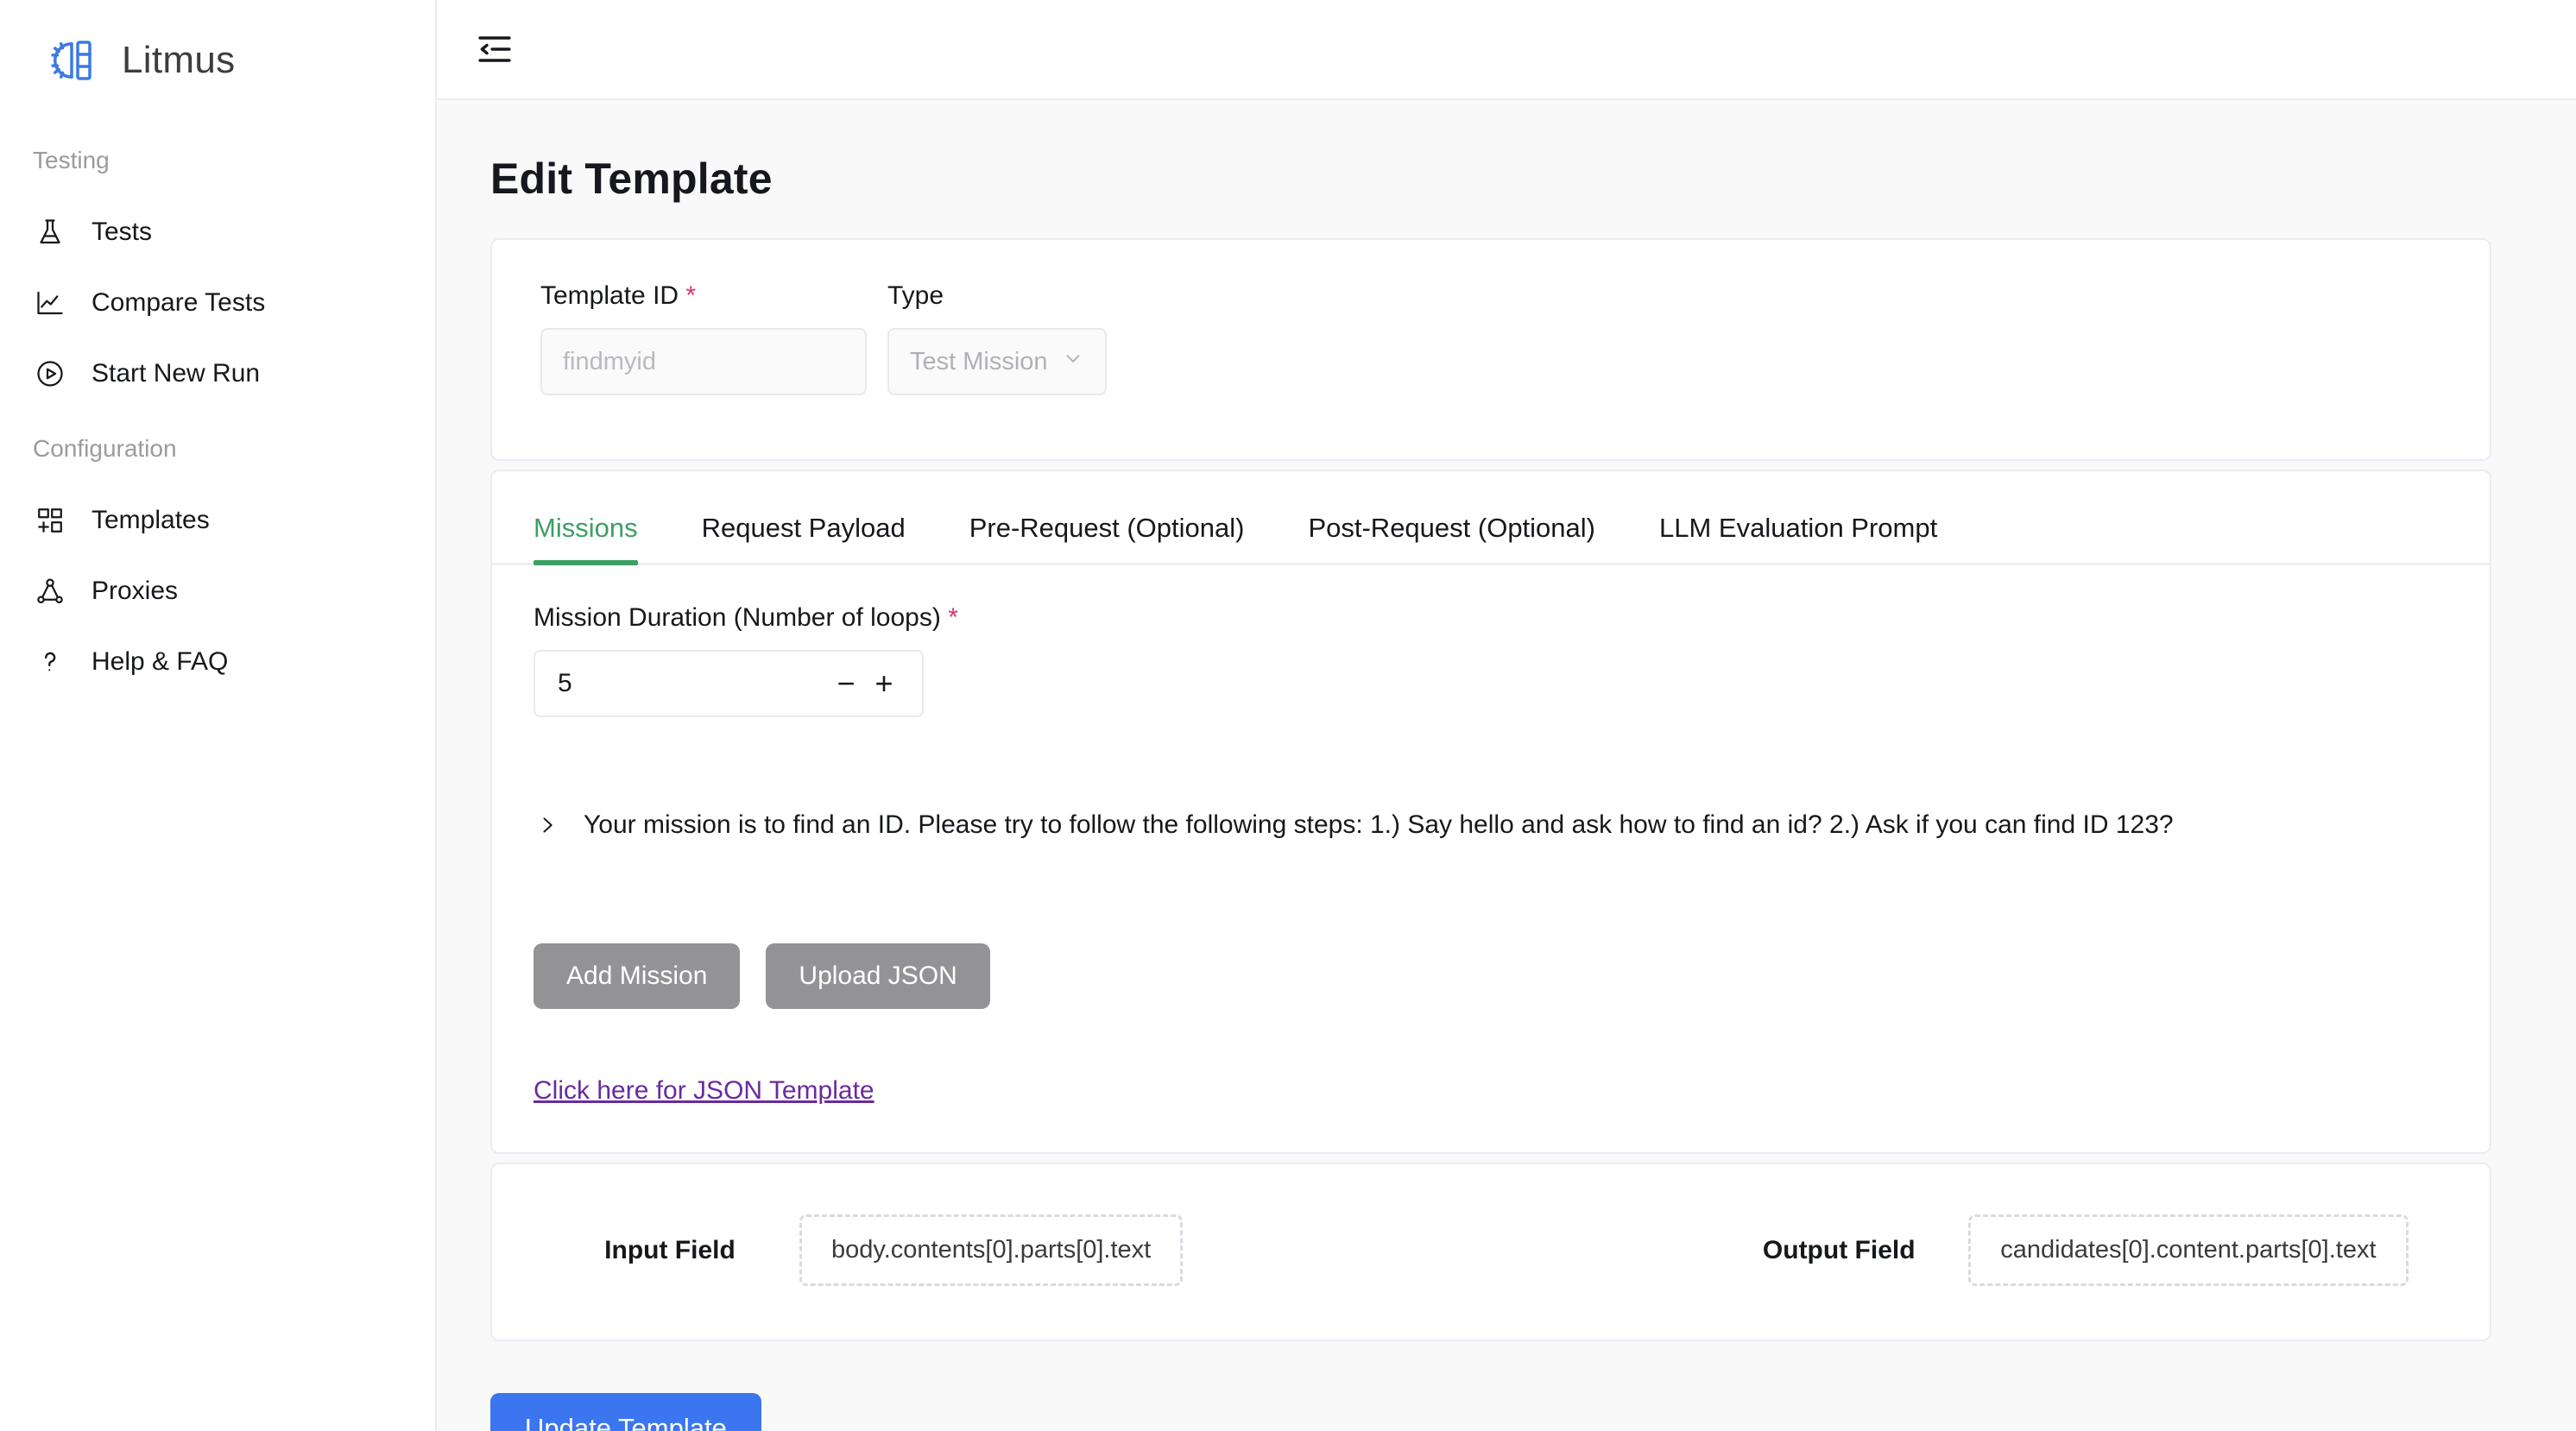  I want to click on add-mission-button: Add Mission, so click(637, 976).